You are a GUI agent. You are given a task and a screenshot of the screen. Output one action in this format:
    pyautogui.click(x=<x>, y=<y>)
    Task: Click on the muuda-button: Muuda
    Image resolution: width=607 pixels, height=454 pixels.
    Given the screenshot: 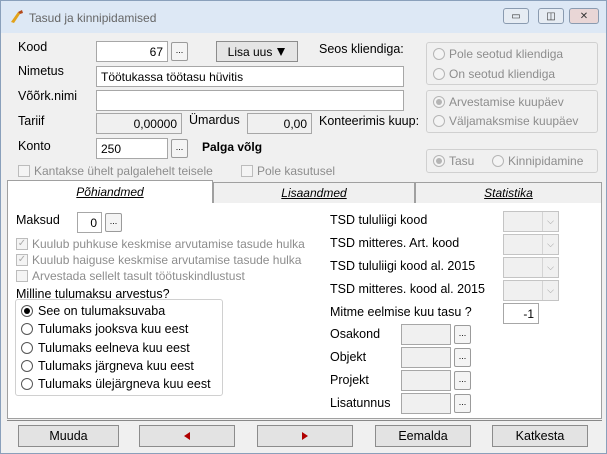 What is the action you would take?
    pyautogui.click(x=68, y=436)
    